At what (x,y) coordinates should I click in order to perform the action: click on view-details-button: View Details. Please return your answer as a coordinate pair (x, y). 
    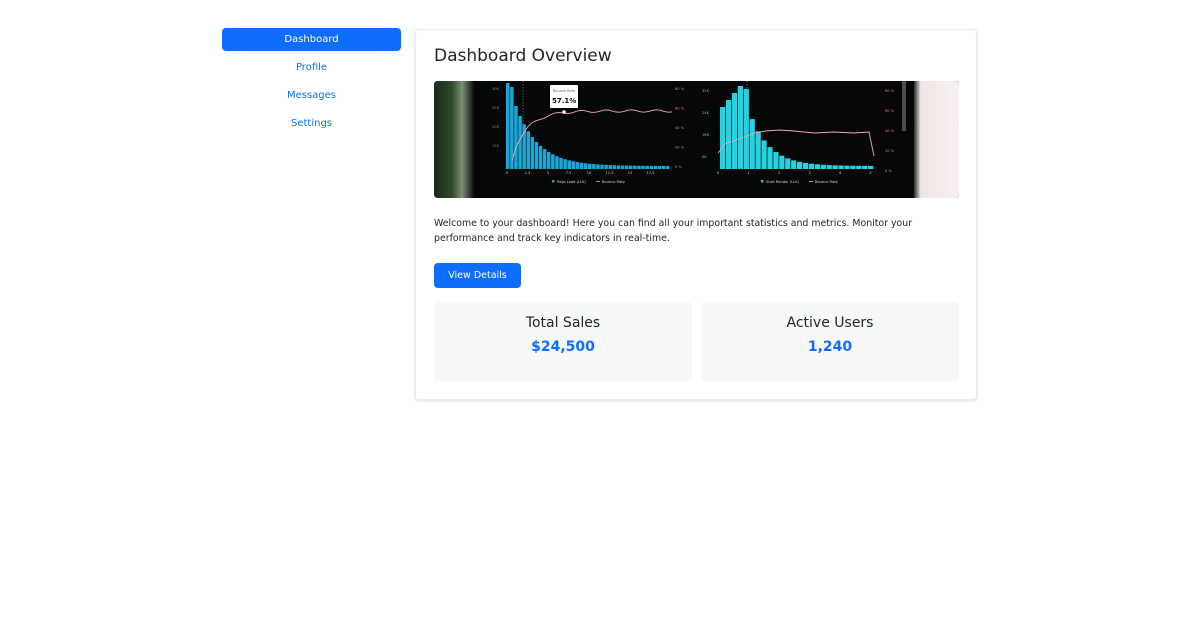
    Looking at the image, I should click on (477, 275).